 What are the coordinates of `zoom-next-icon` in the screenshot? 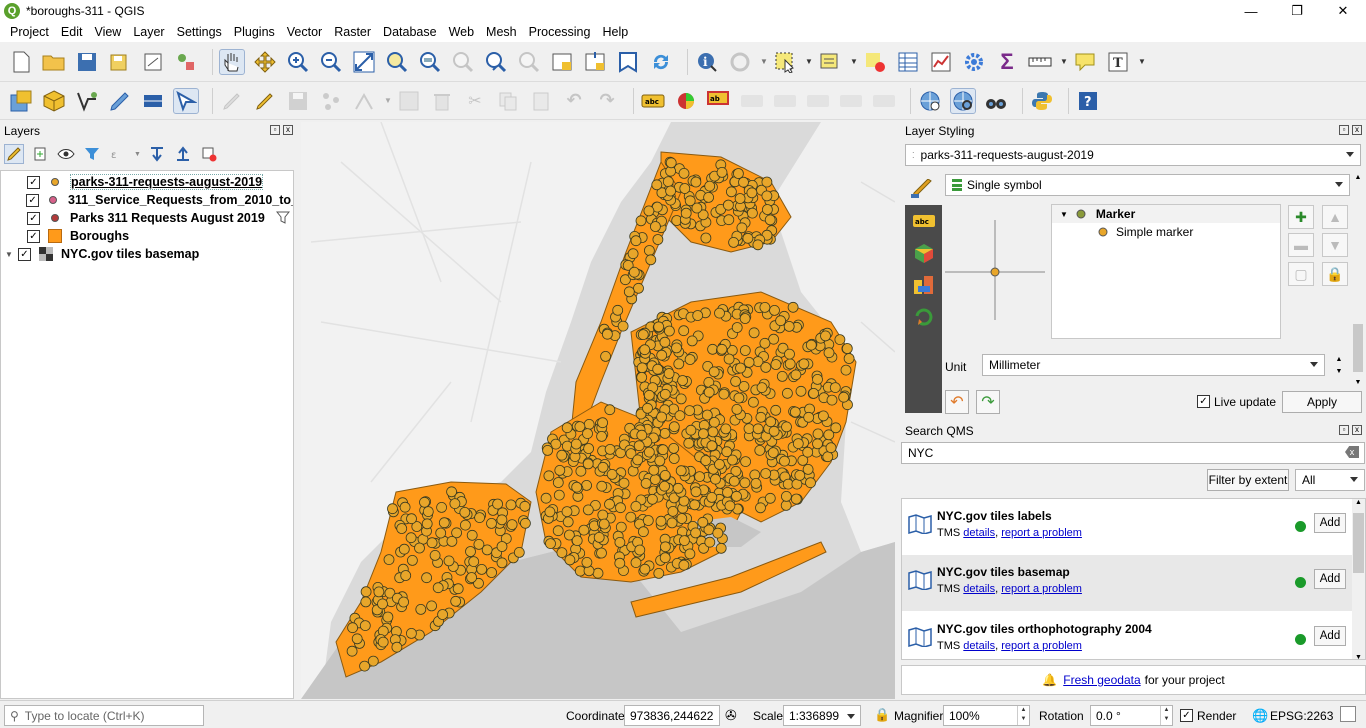 It's located at (529, 62).